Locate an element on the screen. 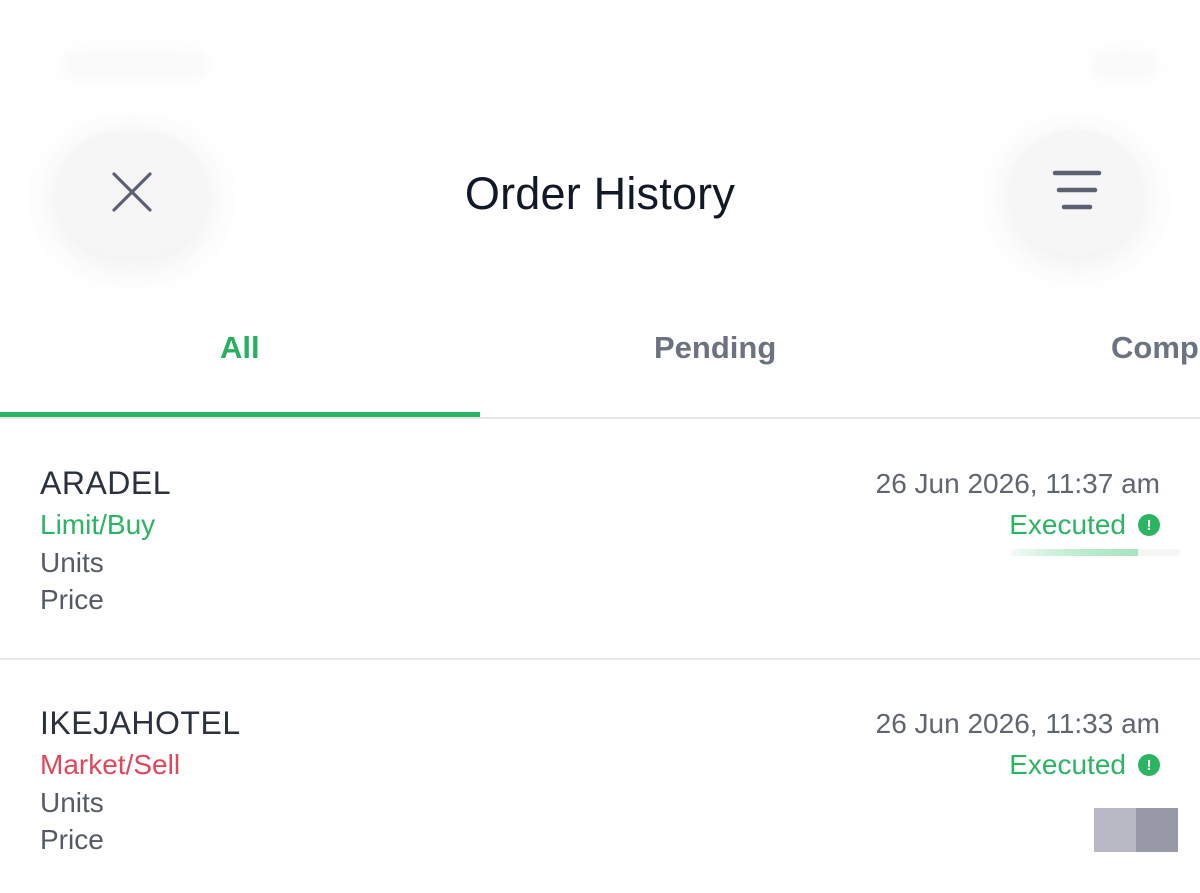 This screenshot has width=1200, height=893. fill-progress-bar is located at coordinates (1095, 552).